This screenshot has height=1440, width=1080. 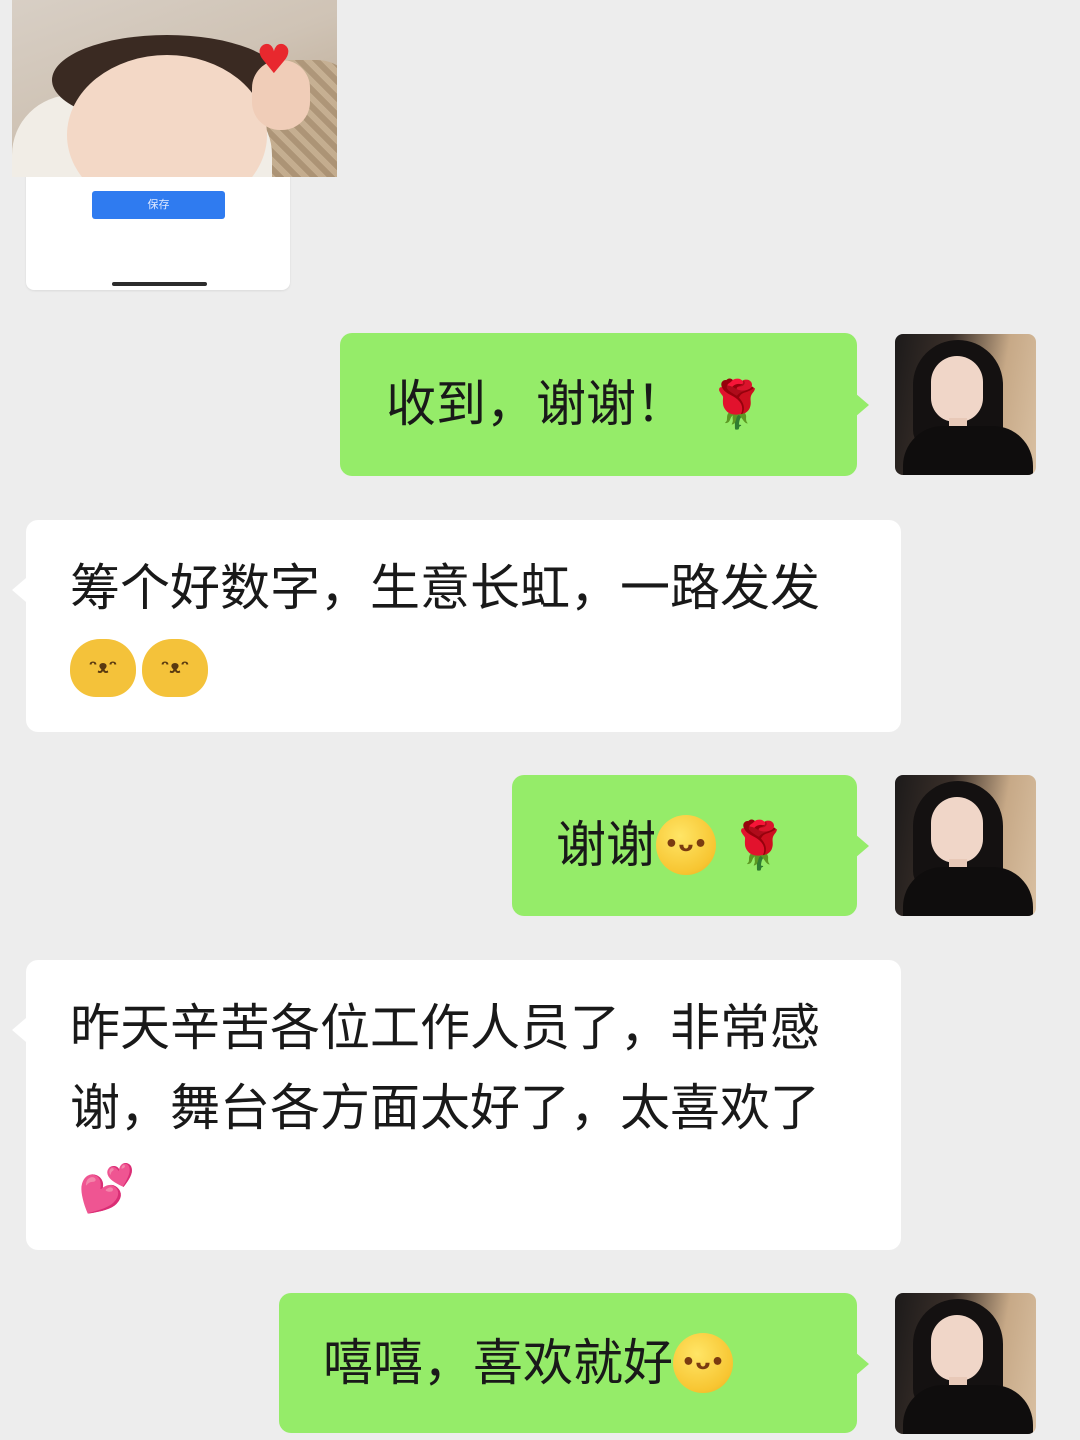 What do you see at coordinates (536, 404) in the screenshot?
I see `message-text: 收到，谢谢！` at bounding box center [536, 404].